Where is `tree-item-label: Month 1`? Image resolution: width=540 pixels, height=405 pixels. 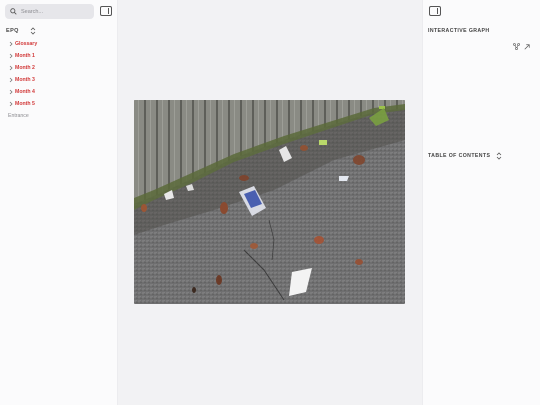 tree-item-label: Month 1 is located at coordinates (25, 56).